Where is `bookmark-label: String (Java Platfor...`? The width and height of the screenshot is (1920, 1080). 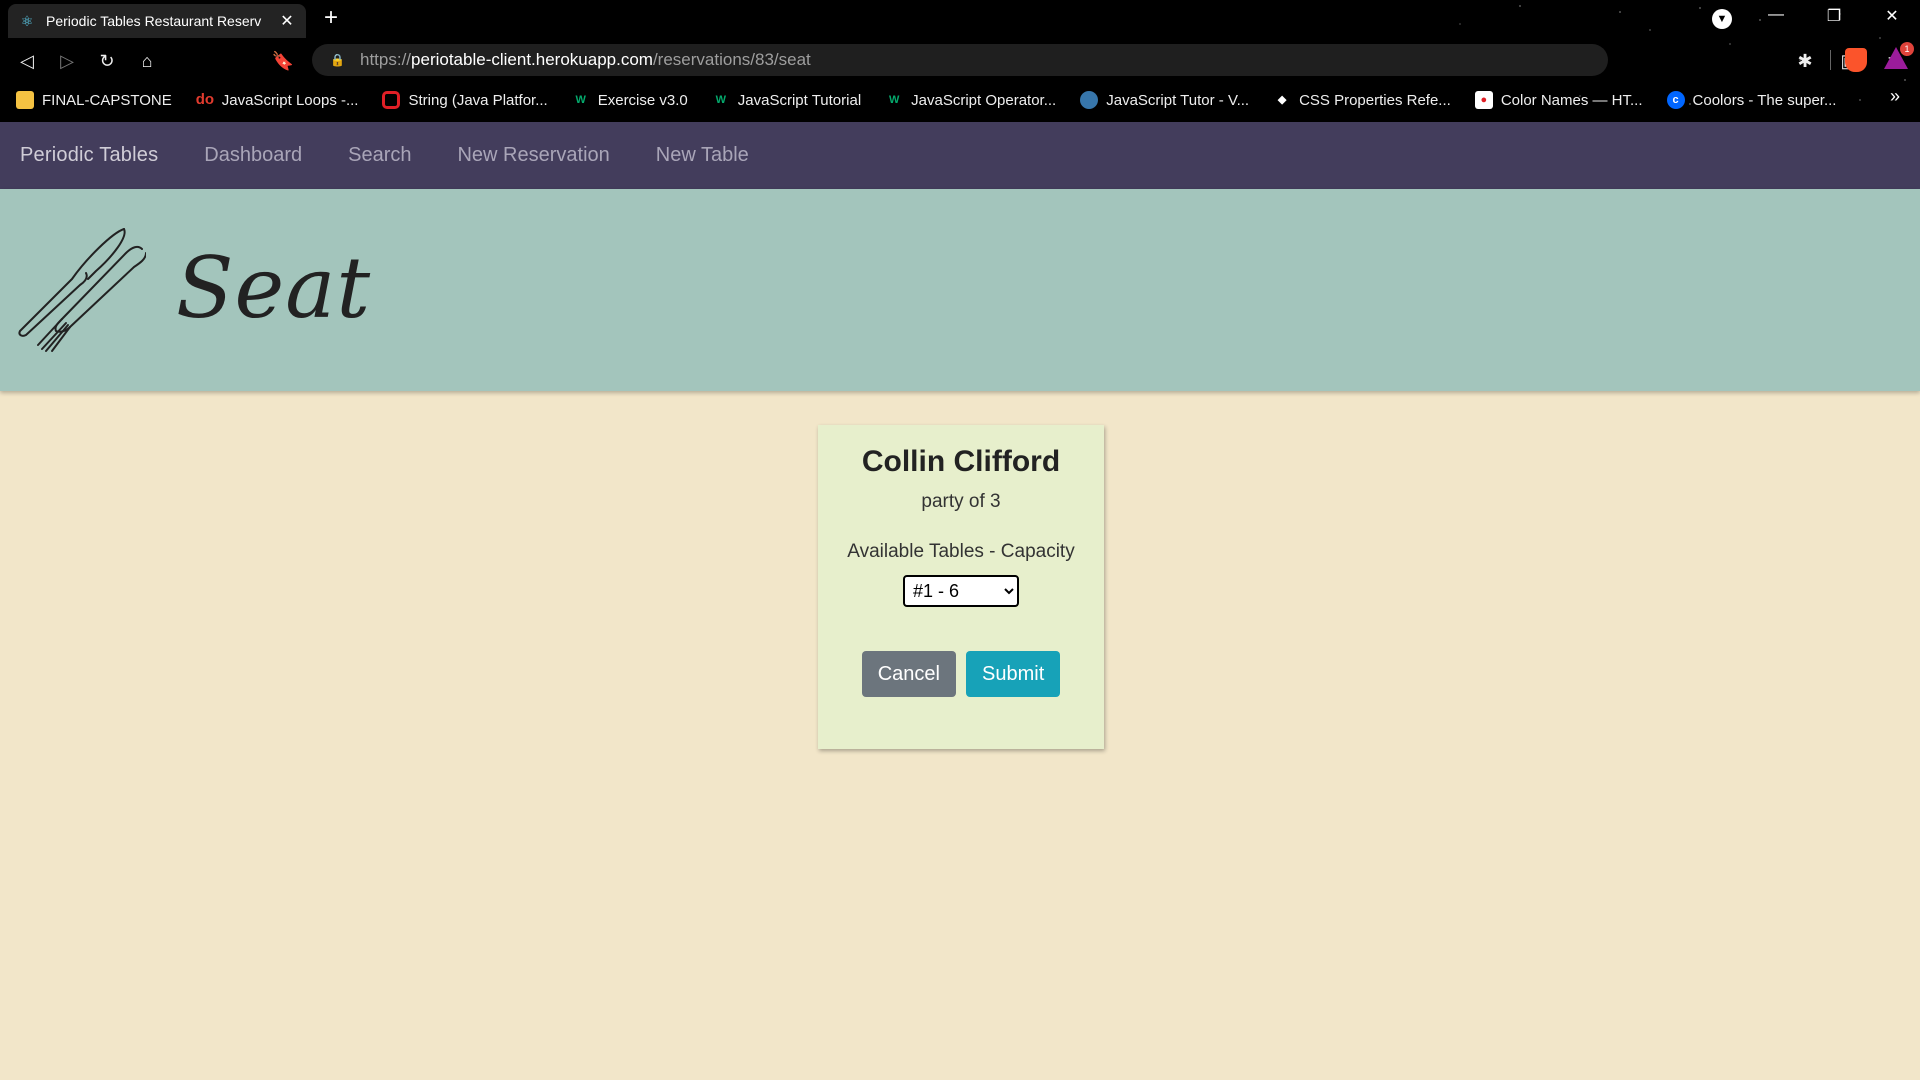 bookmark-label: String (Java Platfor... is located at coordinates (478, 100).